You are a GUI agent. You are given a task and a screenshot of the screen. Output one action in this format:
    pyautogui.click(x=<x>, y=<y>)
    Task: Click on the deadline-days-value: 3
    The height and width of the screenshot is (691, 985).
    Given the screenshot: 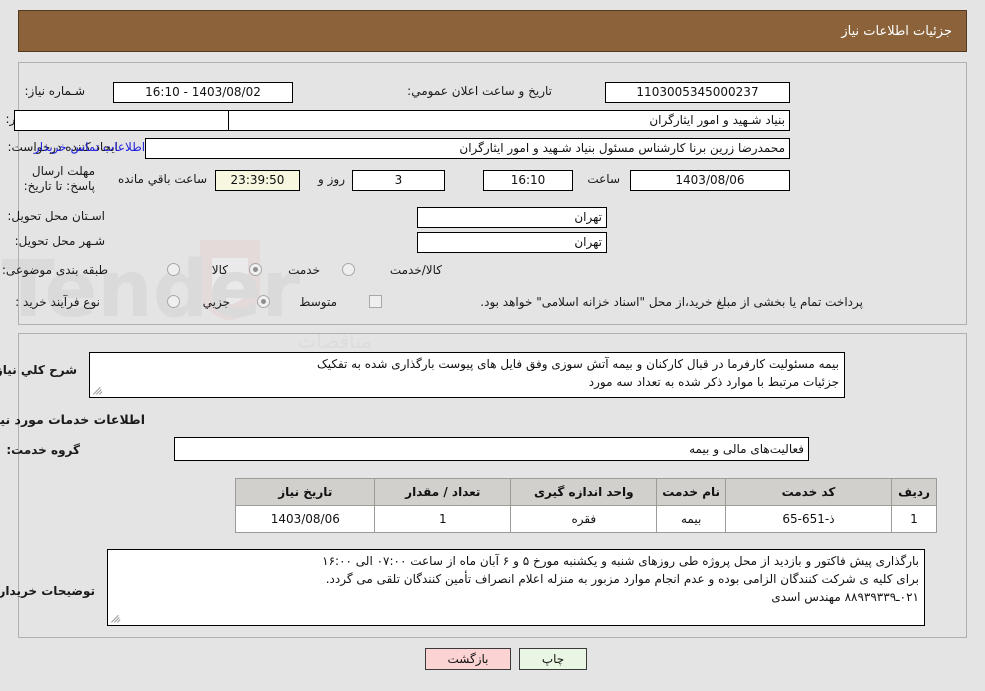 What is the action you would take?
    pyautogui.click(x=398, y=180)
    